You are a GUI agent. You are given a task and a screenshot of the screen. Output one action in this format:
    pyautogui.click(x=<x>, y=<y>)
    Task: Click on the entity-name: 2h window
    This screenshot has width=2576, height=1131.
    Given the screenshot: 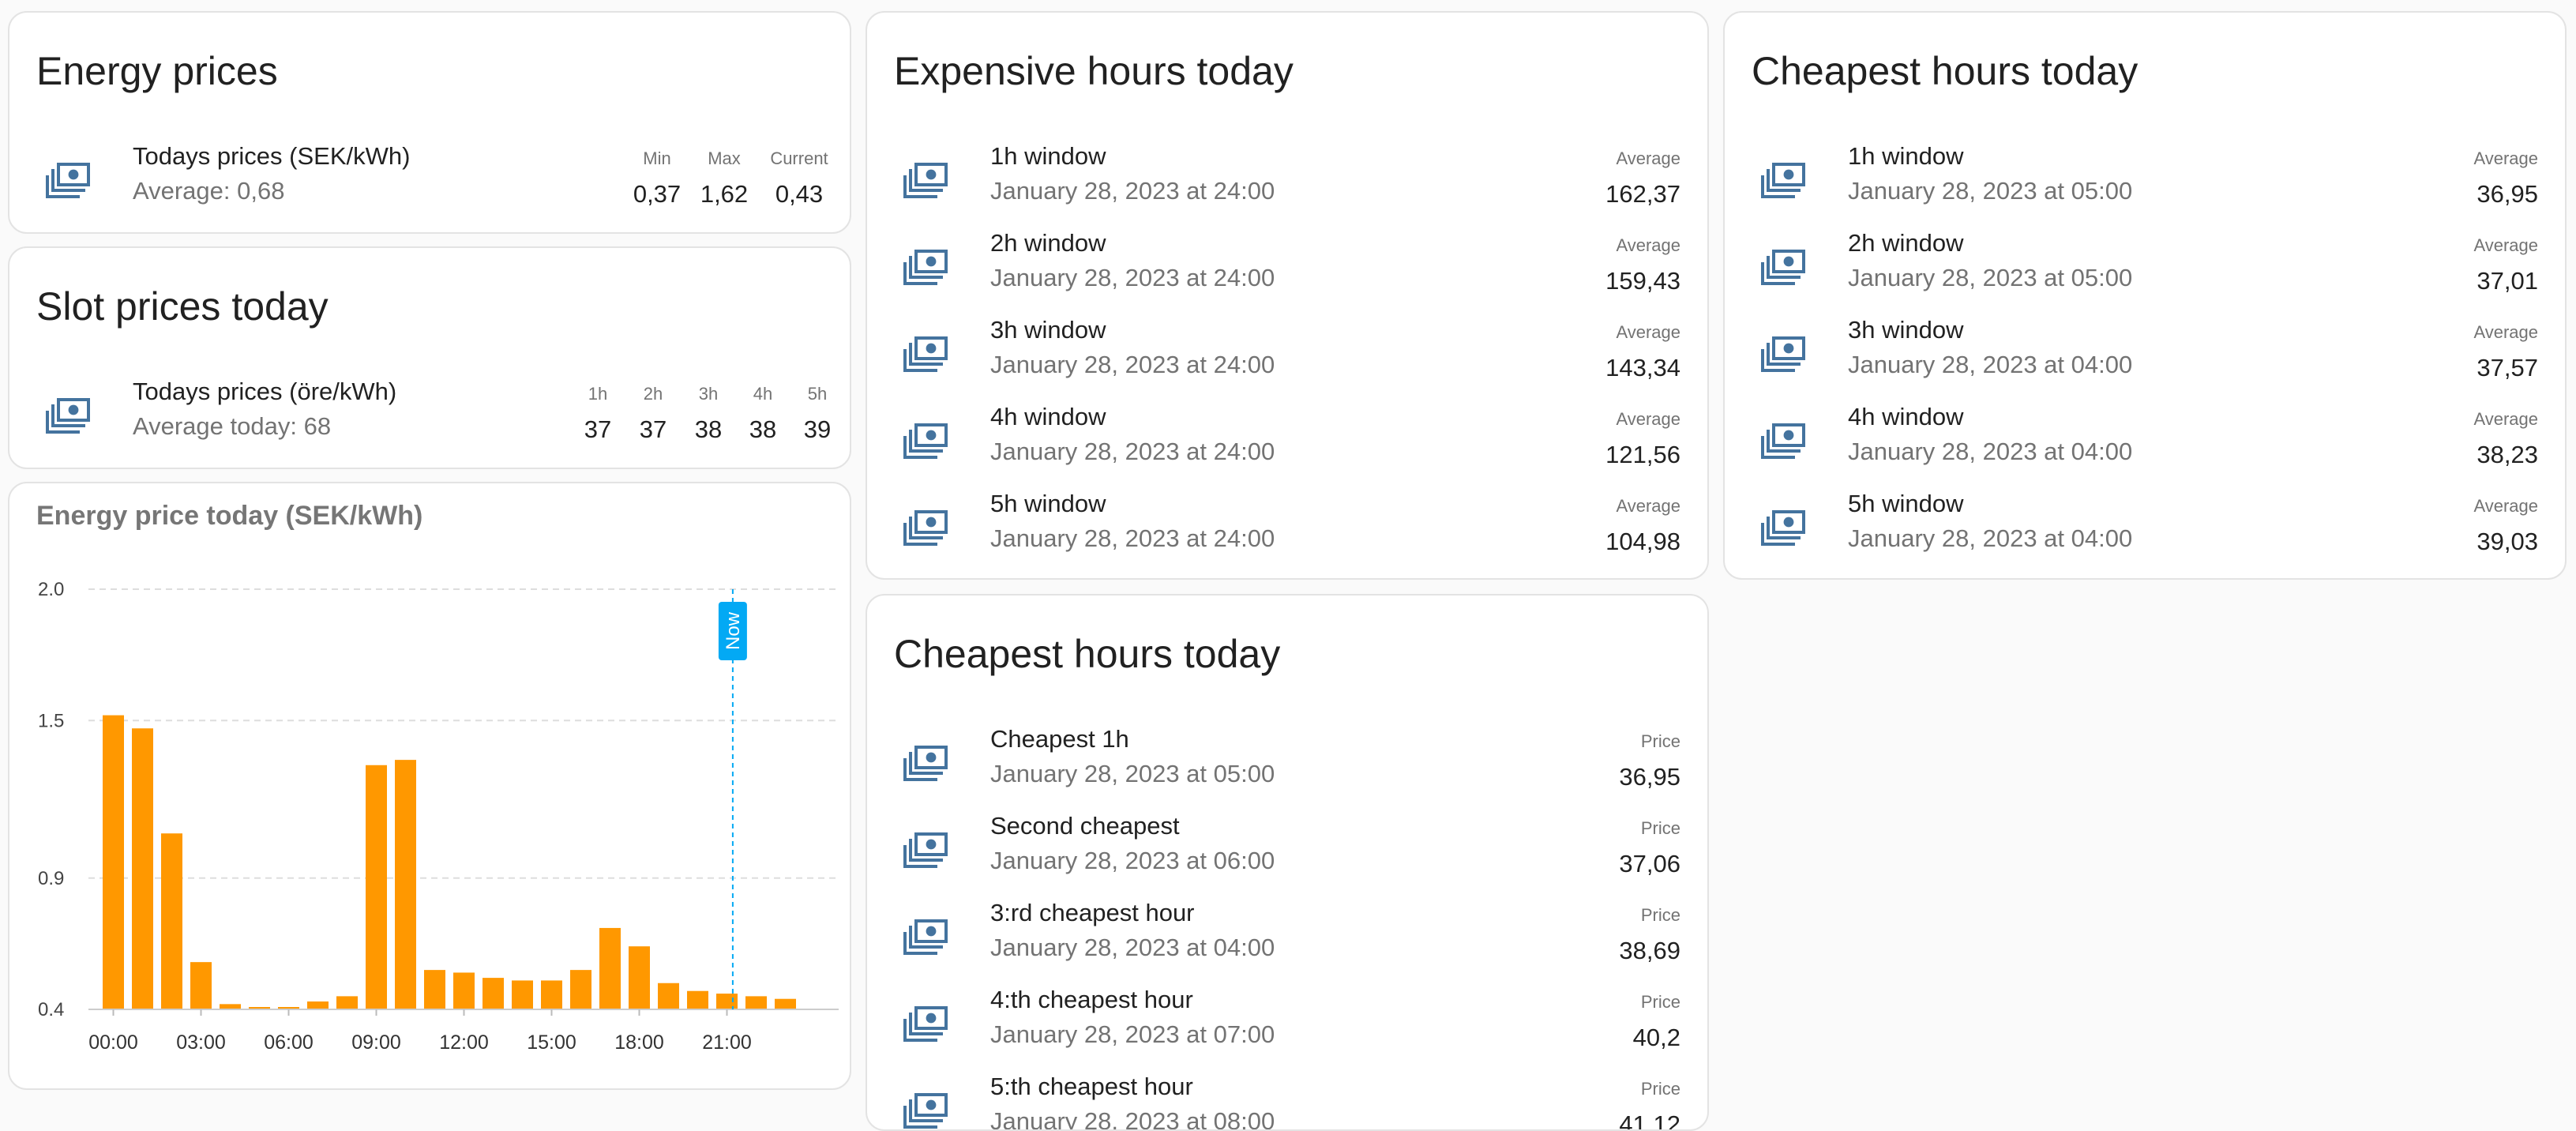 What is the action you would take?
    pyautogui.click(x=1906, y=243)
    